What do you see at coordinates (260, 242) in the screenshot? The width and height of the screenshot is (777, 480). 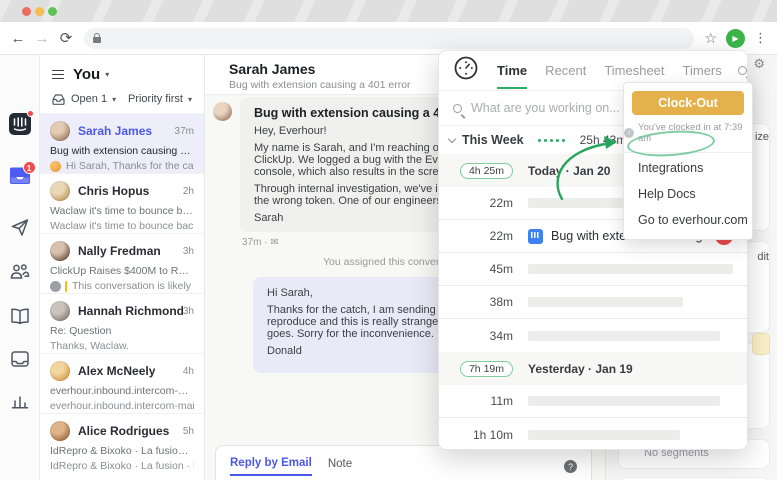 I see `message-meta: 37m · ✉` at bounding box center [260, 242].